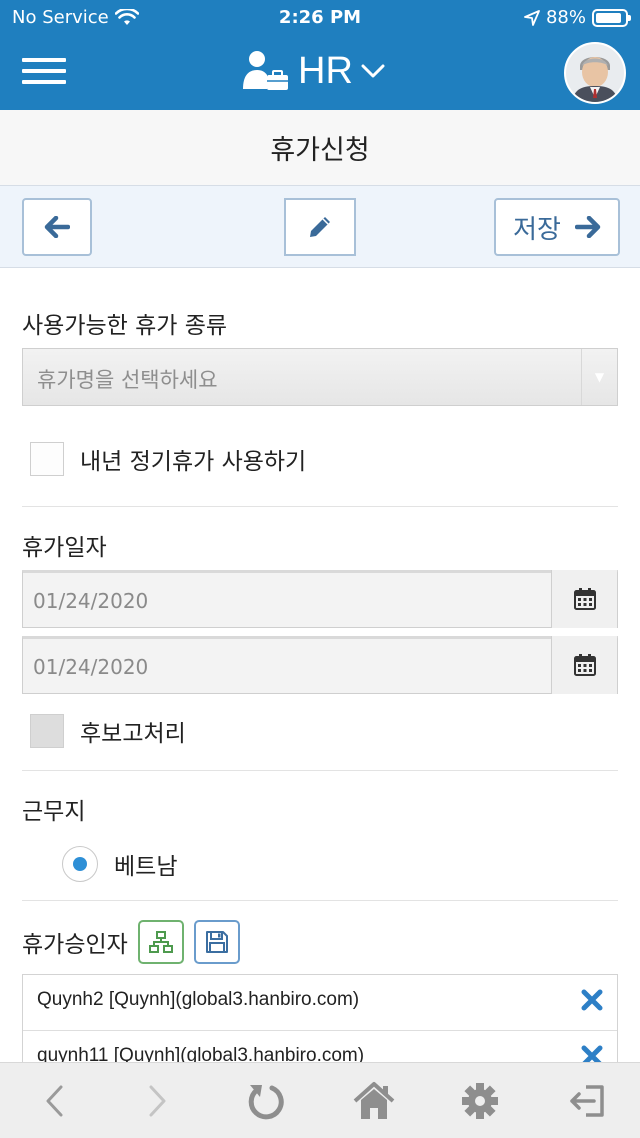 This screenshot has height=1138, width=640. I want to click on status-right: 88%, so click(577, 17).